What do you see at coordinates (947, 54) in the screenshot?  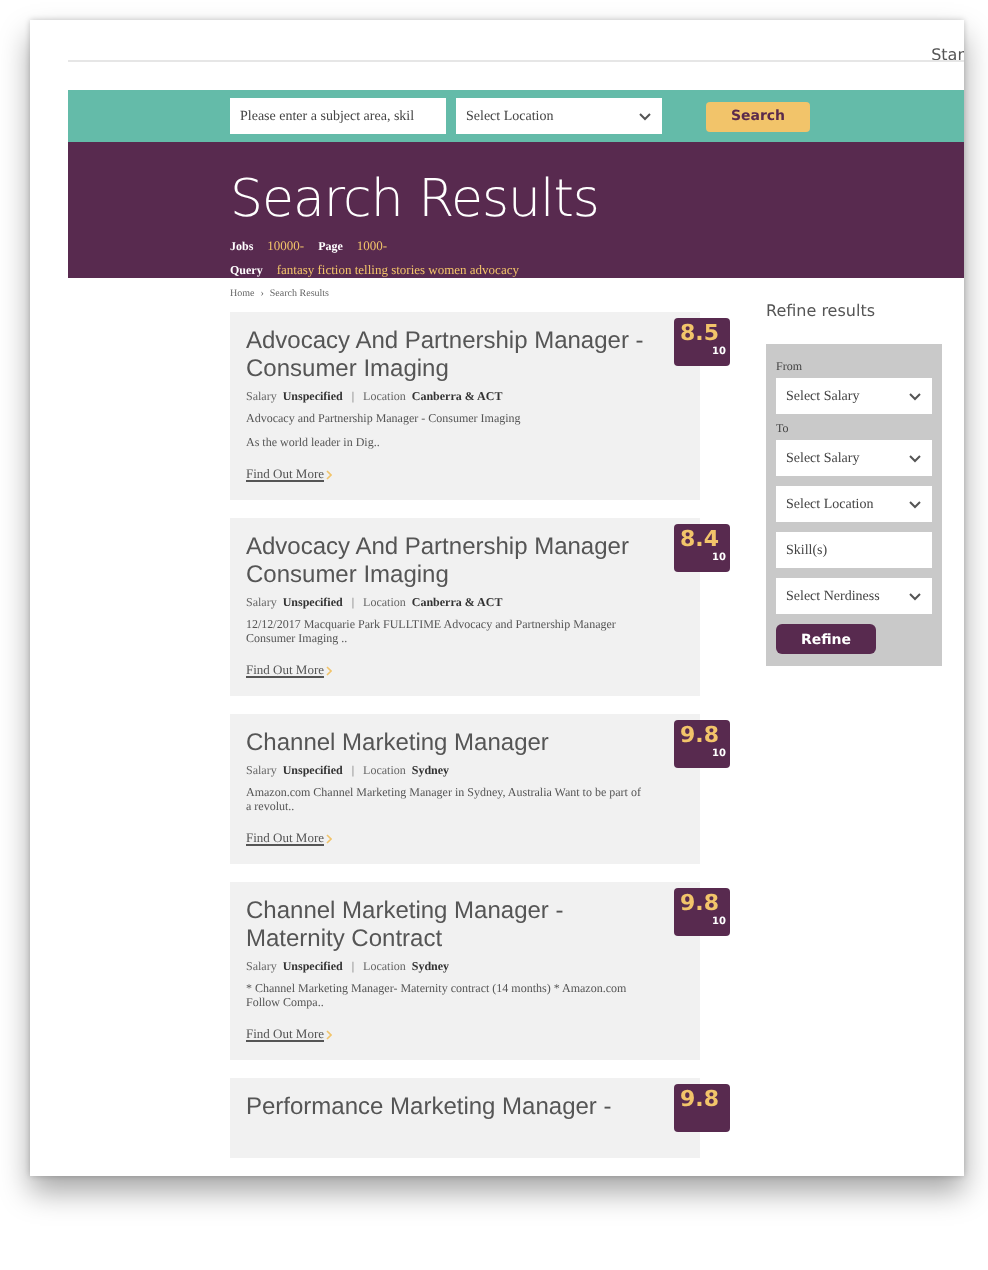 I see `top-link: Star` at bounding box center [947, 54].